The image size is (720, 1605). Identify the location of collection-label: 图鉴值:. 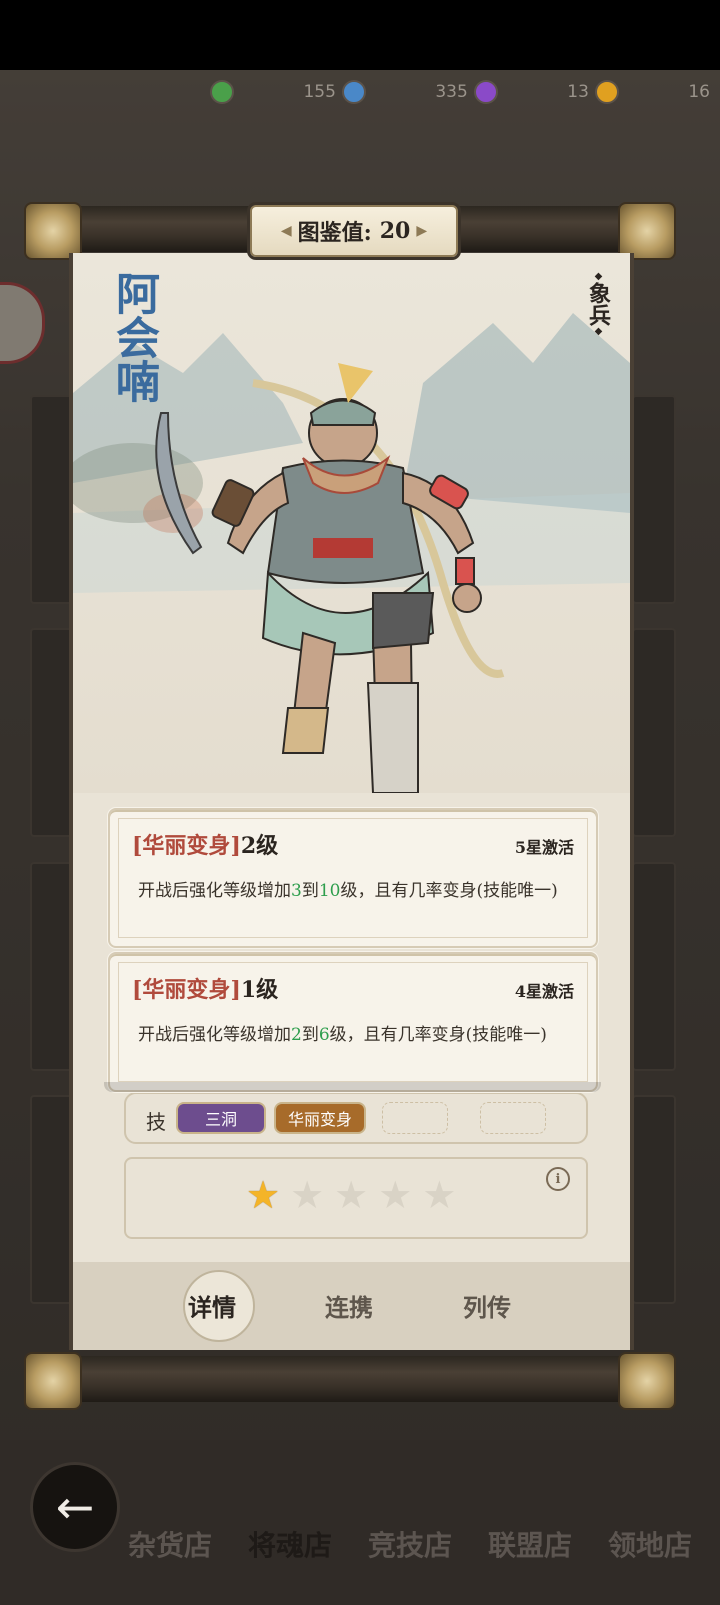
(334, 233).